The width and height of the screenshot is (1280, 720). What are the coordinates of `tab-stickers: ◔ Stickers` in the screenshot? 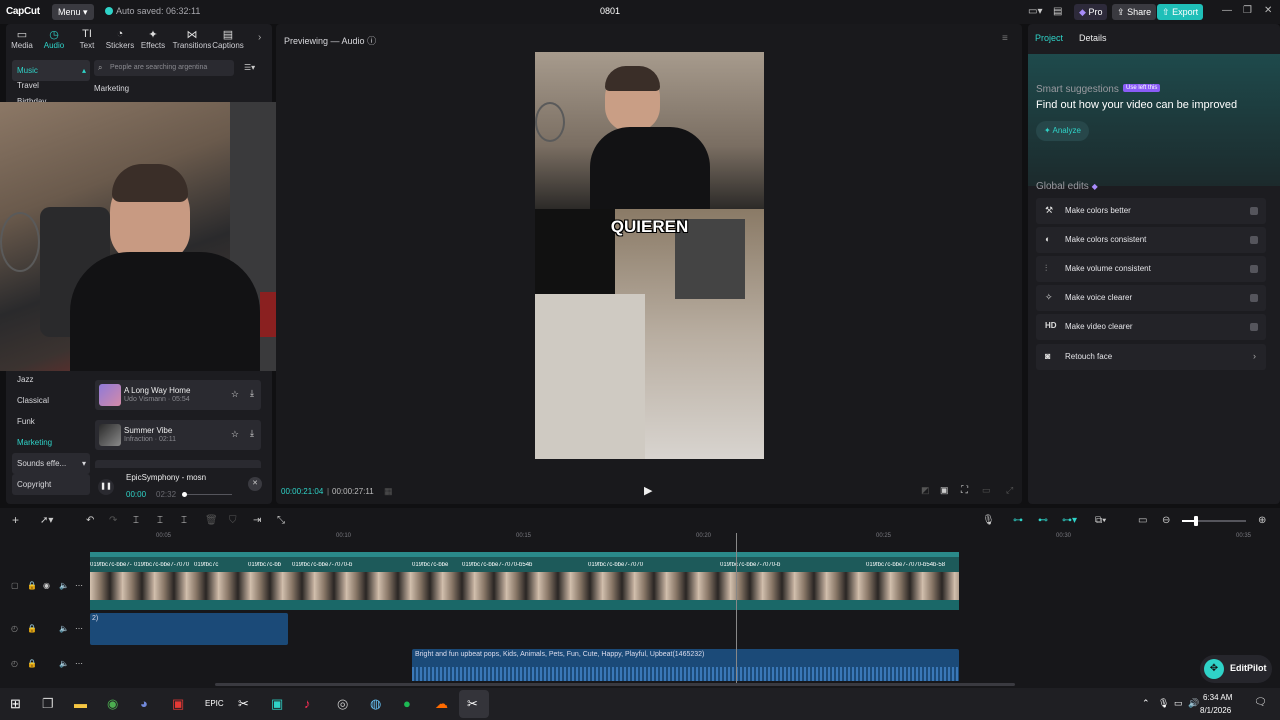 It's located at (120, 39).